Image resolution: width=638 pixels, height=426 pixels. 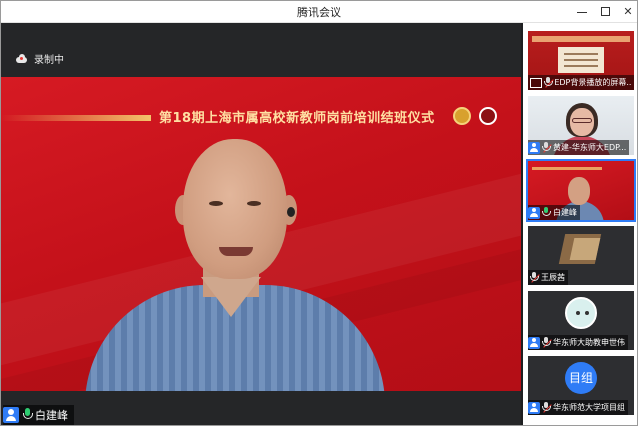 I want to click on participant-tile: 王辰茜, so click(x=581, y=255).